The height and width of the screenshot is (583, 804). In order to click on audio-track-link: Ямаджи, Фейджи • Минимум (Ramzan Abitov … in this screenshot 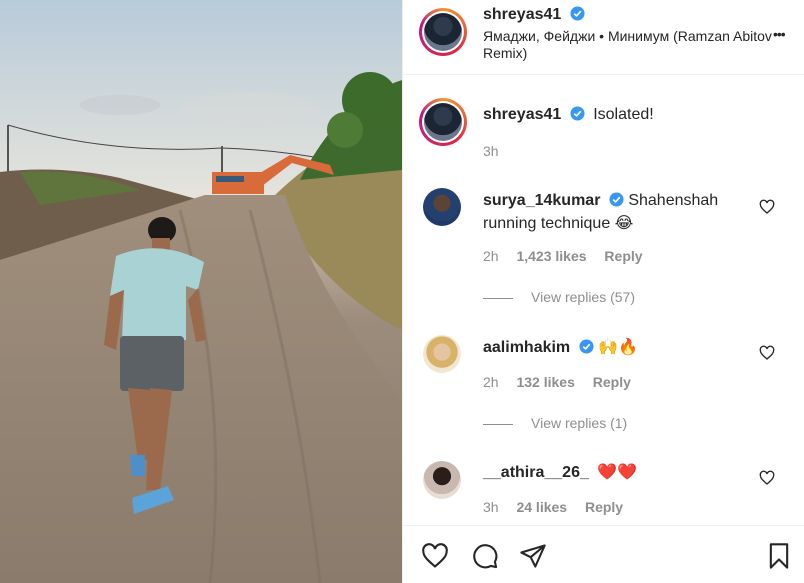, I will do `click(633, 45)`.